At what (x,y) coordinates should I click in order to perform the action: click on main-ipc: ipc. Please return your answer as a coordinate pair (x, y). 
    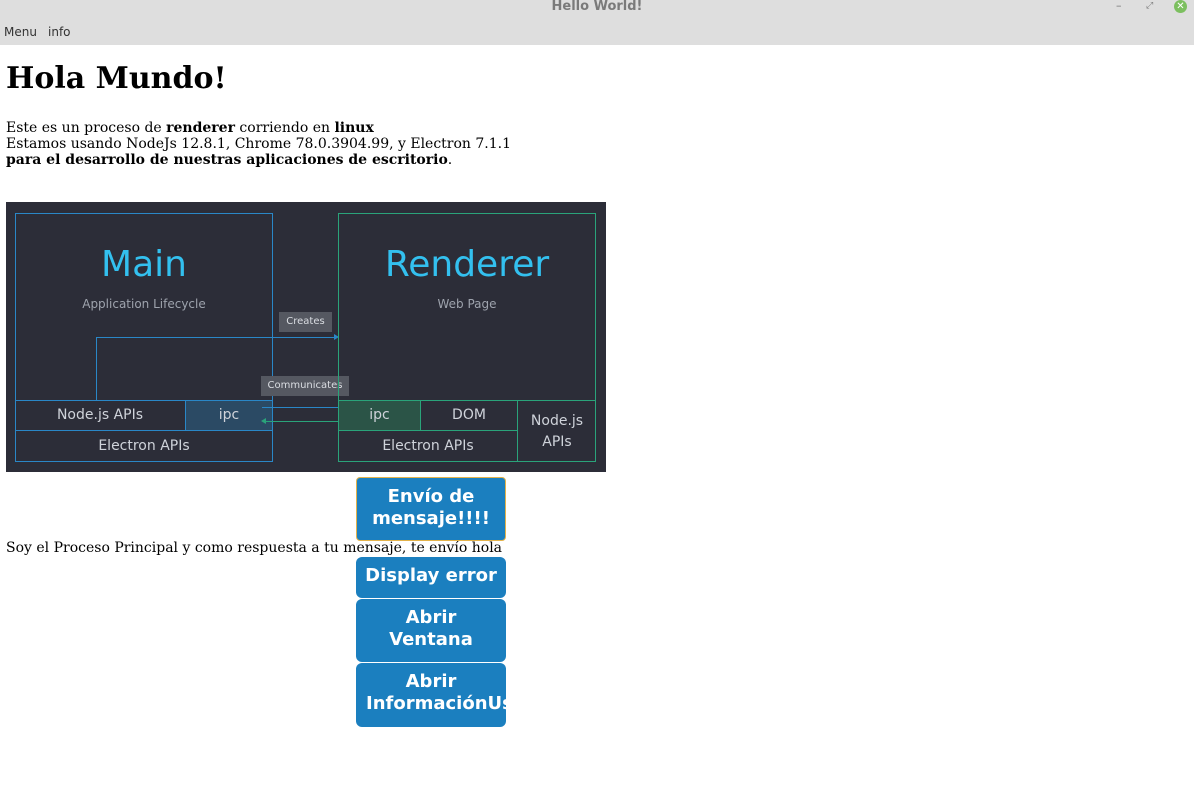
    Looking at the image, I should click on (229, 415).